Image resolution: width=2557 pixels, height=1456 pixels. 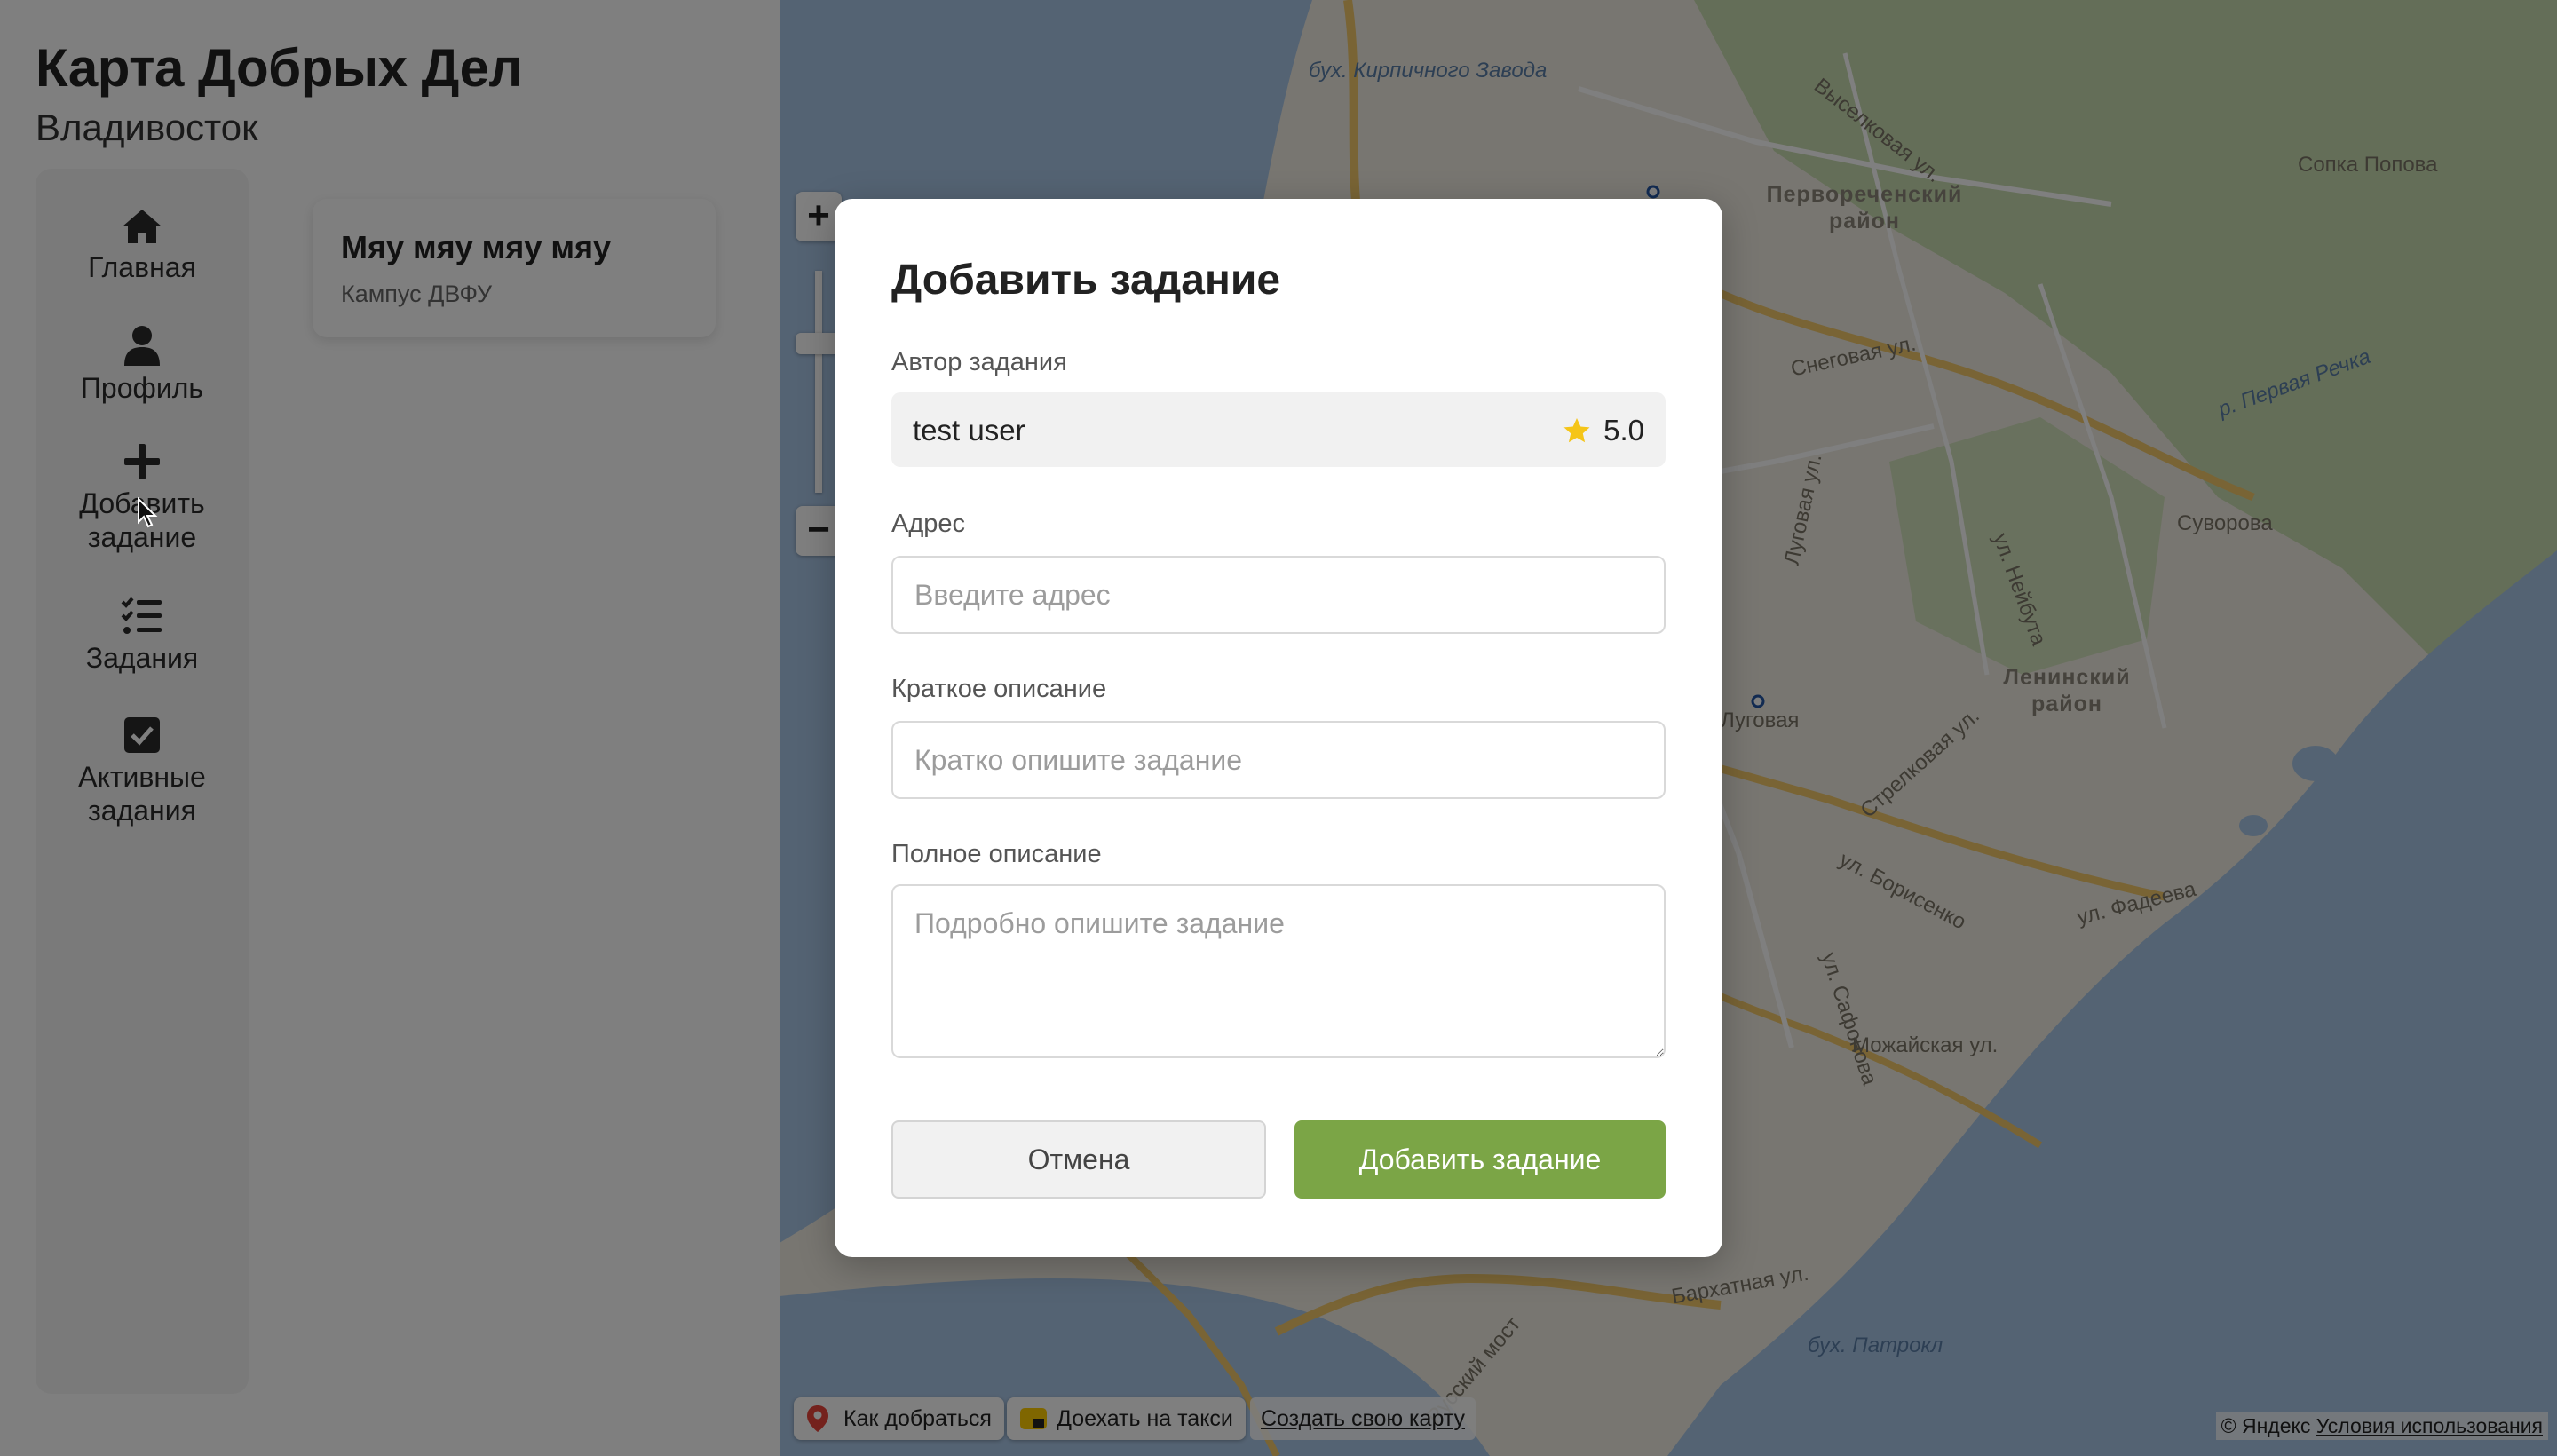 I want to click on short-description-label: Краткое описание, so click(x=999, y=689).